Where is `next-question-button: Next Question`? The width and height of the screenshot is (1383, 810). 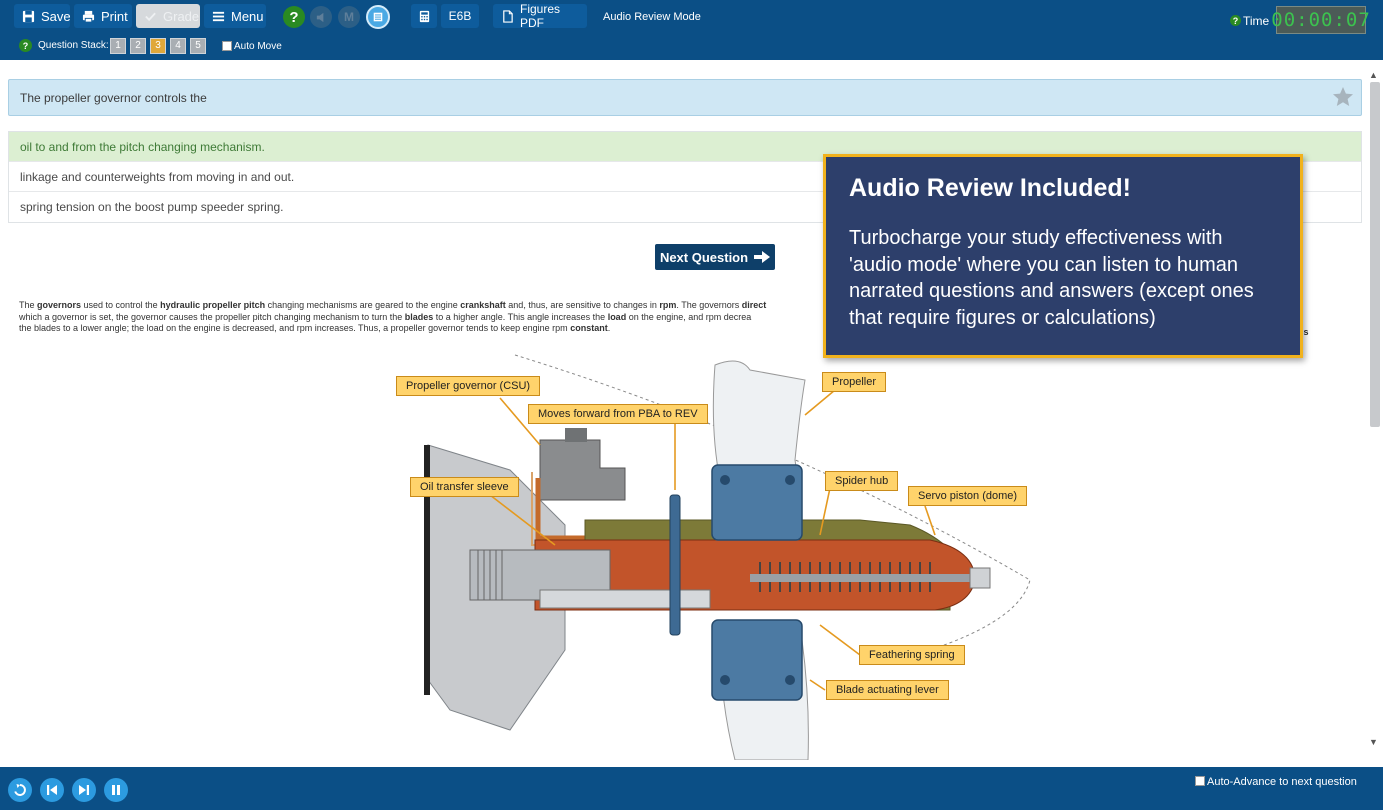 next-question-button: Next Question is located at coordinates (715, 257).